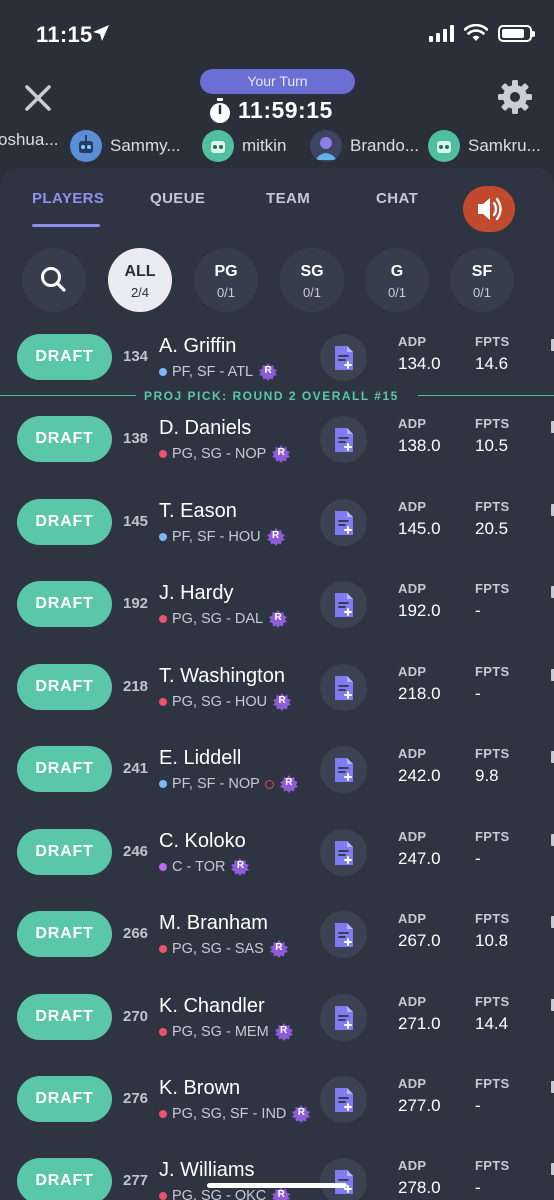 The width and height of the screenshot is (554, 1200). I want to click on injury-status-icon, so click(269, 784).